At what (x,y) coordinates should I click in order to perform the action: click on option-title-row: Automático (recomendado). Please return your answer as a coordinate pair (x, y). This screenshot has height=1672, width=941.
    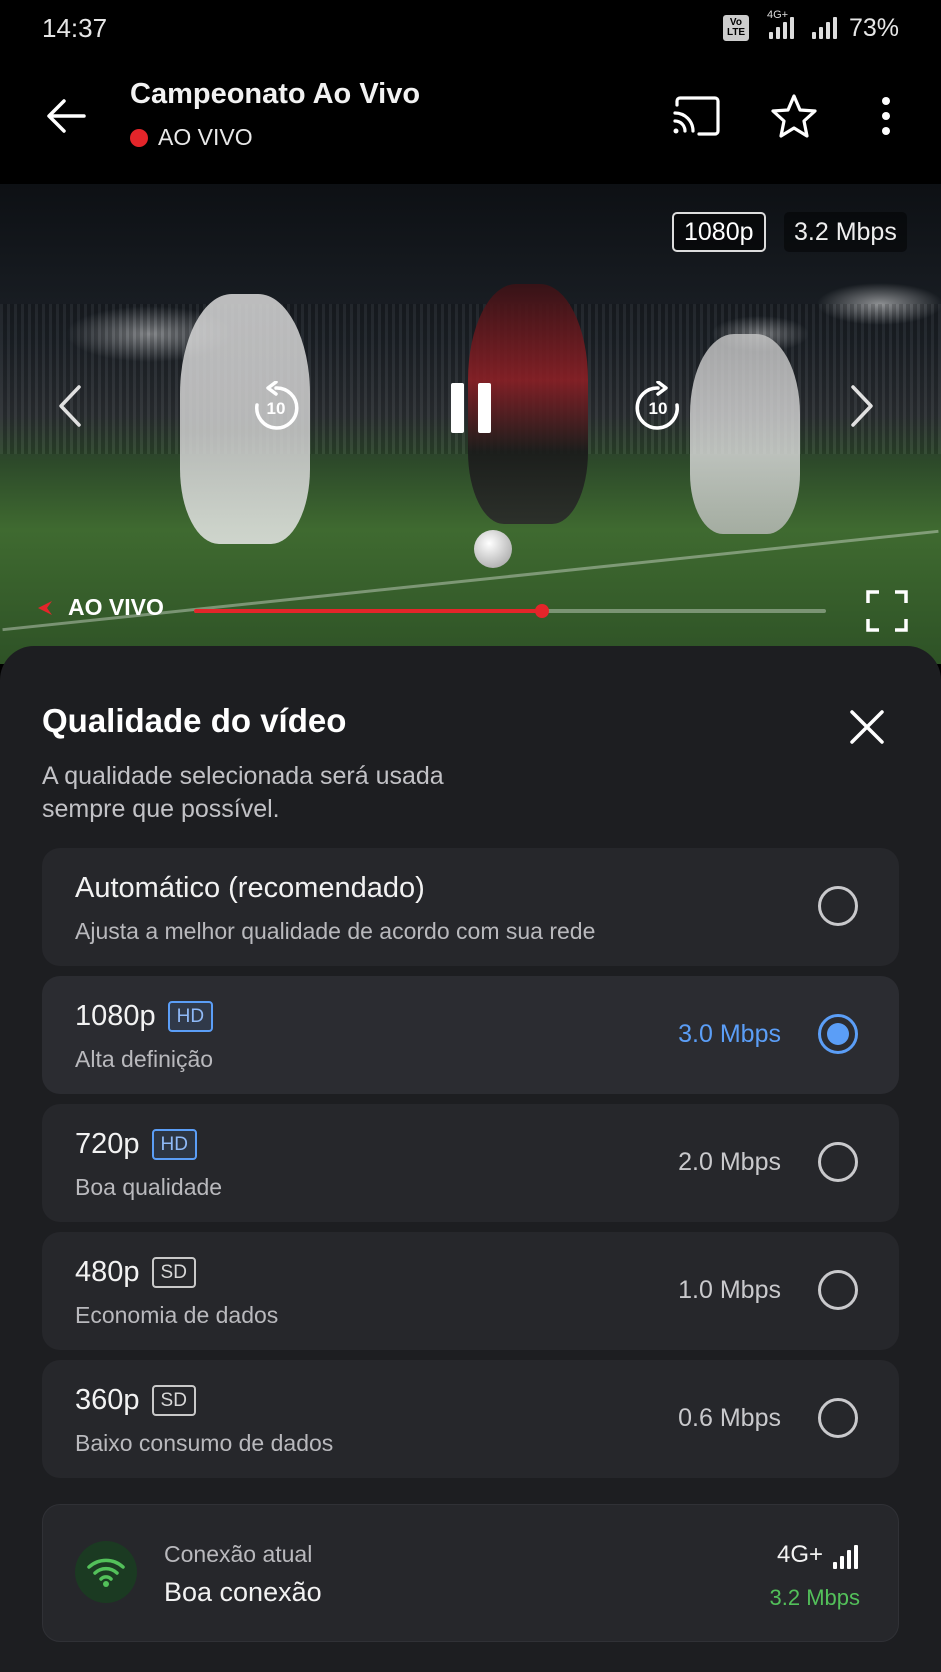
    Looking at the image, I should click on (250, 888).